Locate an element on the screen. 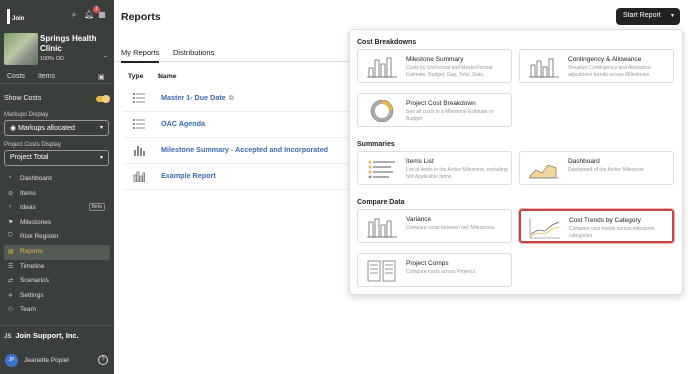 The width and height of the screenshot is (688, 374). sidebar-item-risk-register: ⛉ Risk Register is located at coordinates (57, 237).